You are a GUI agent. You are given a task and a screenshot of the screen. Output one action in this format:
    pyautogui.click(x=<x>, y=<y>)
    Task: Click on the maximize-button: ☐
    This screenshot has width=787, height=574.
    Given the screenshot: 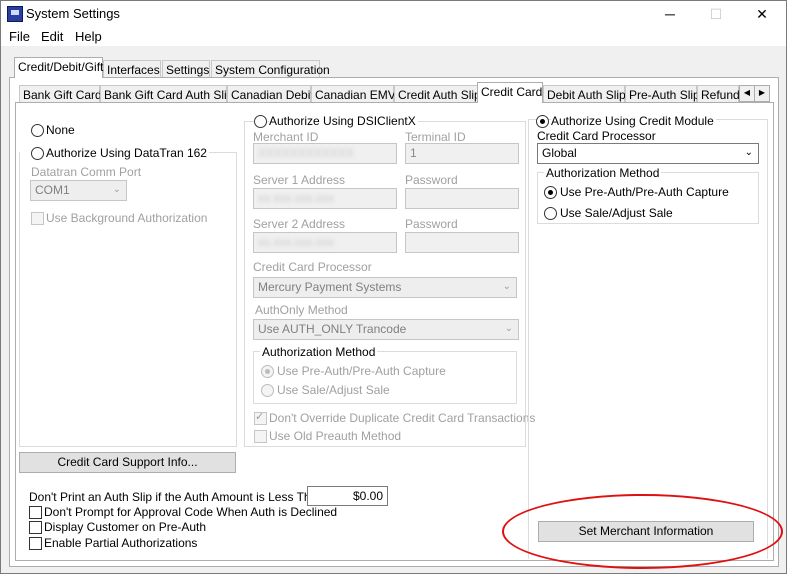 What is the action you would take?
    pyautogui.click(x=716, y=14)
    